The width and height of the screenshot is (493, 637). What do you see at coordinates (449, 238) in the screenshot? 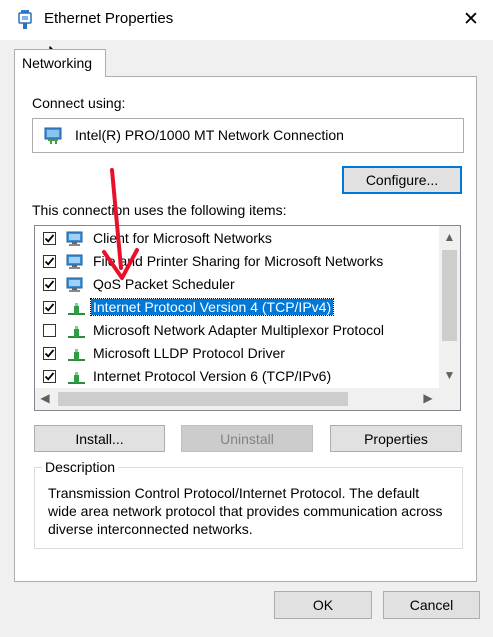
I see `scroll-up-icon: ▲` at bounding box center [449, 238].